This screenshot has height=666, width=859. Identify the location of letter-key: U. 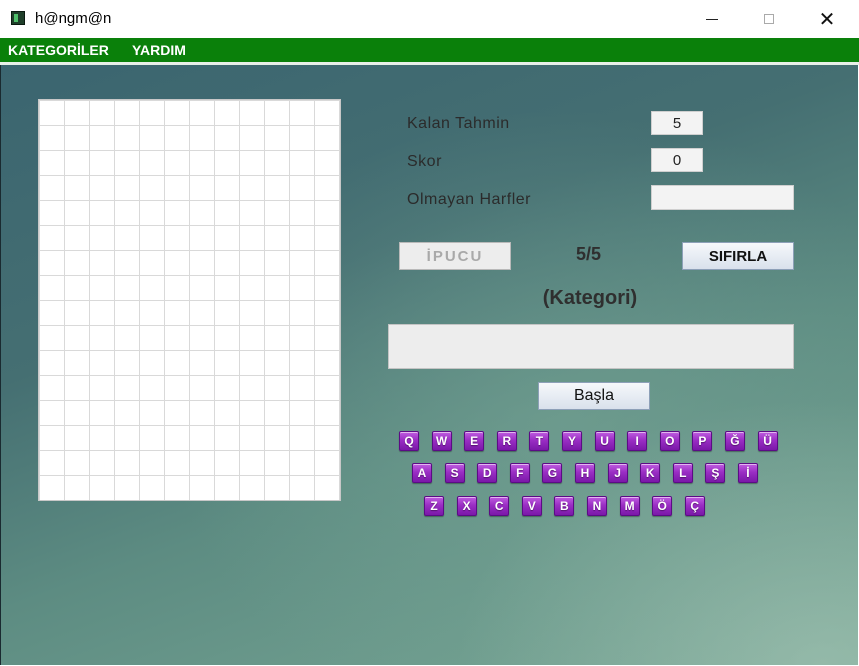
(604, 441).